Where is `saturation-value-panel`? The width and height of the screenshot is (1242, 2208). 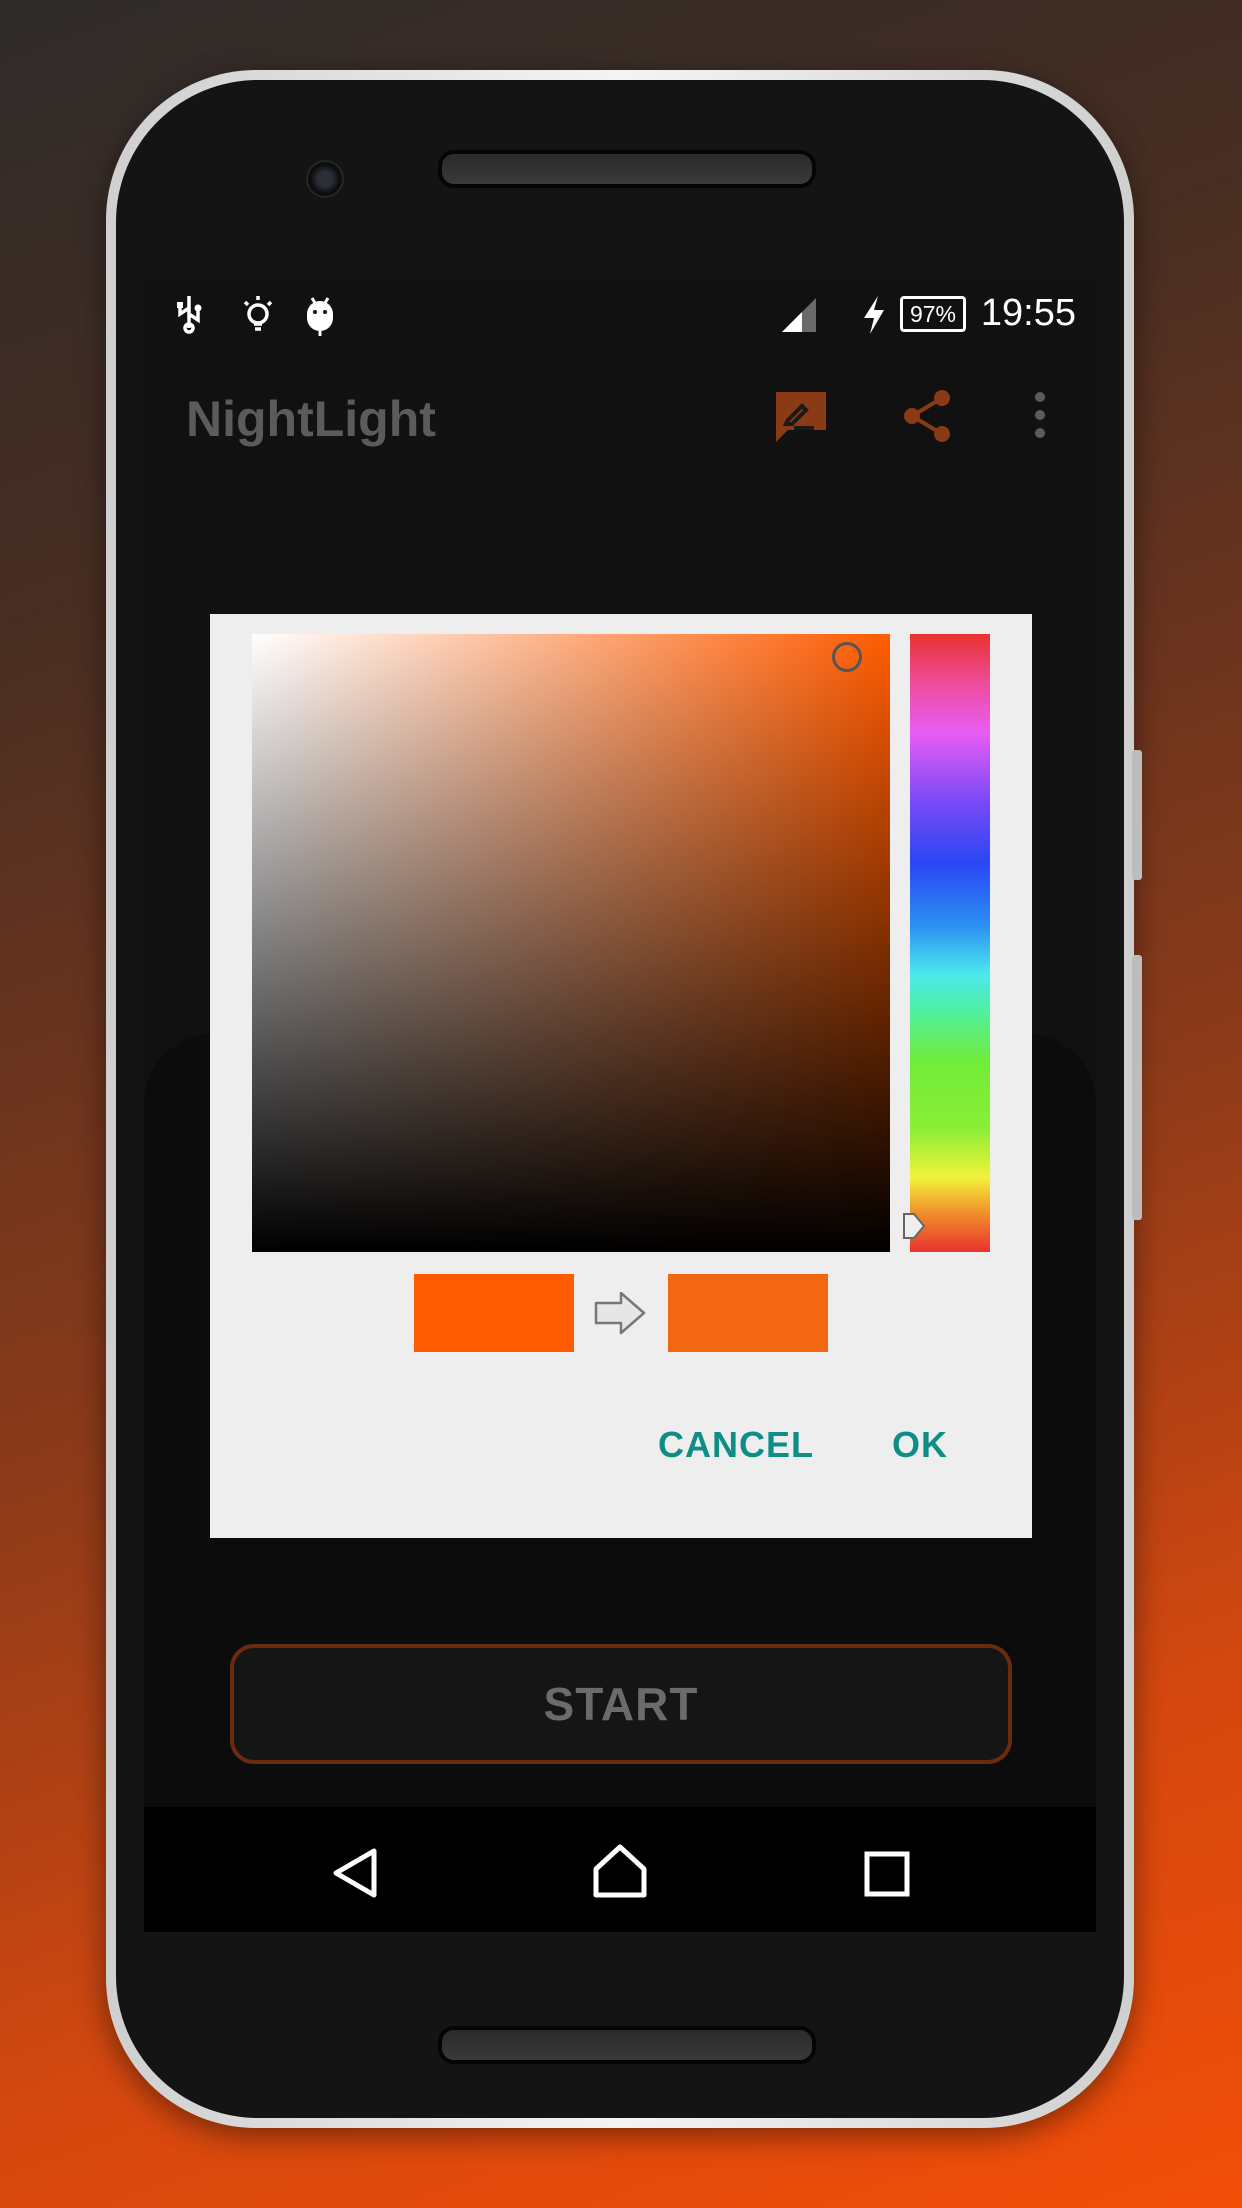
saturation-value-panel is located at coordinates (571, 943).